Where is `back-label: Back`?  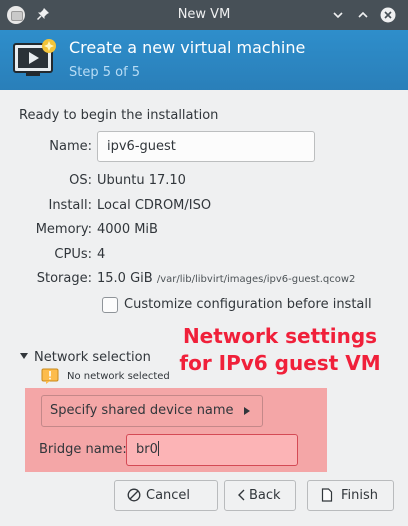 back-label: Back is located at coordinates (265, 495).